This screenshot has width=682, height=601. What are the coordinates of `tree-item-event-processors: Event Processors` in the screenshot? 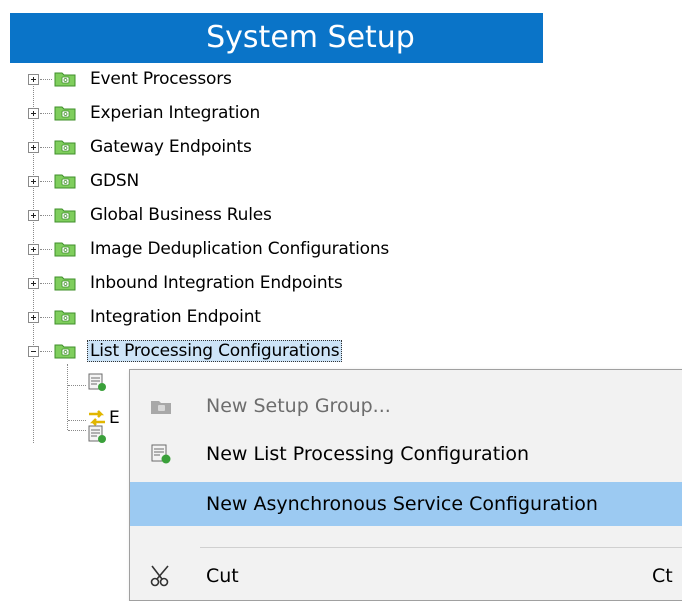 It's located at (161, 79).